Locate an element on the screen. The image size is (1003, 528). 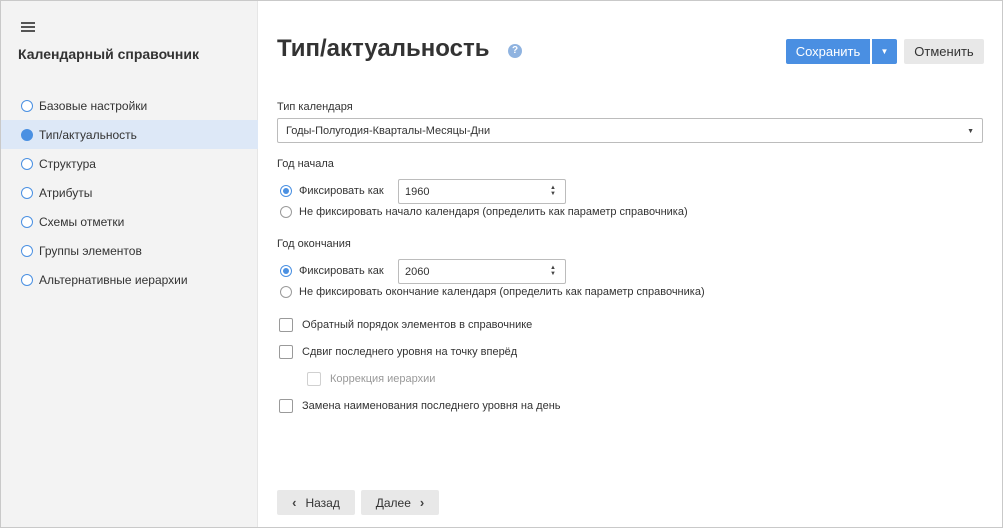
sidebar-item-label: Базовые настройки is located at coordinates (93, 105).